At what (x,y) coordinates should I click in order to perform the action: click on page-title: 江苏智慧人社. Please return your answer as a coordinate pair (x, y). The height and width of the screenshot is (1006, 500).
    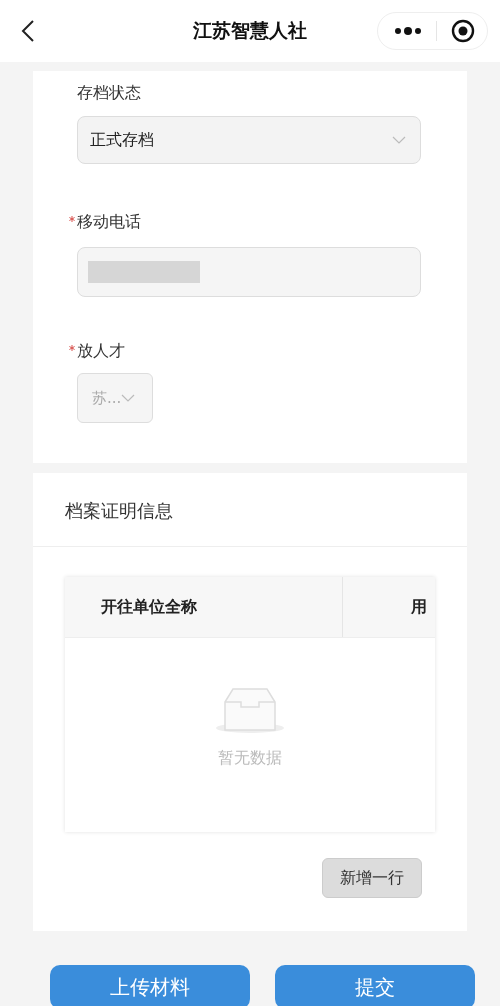
    Looking at the image, I should click on (250, 30).